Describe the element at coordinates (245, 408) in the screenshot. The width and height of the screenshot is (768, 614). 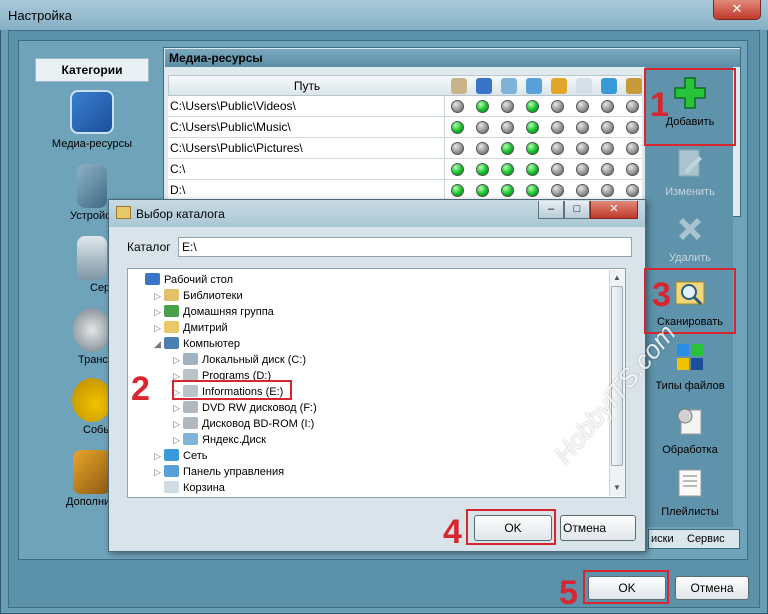
I see `tree-node: ▷ DVD RW дисковод (F:)` at that location.